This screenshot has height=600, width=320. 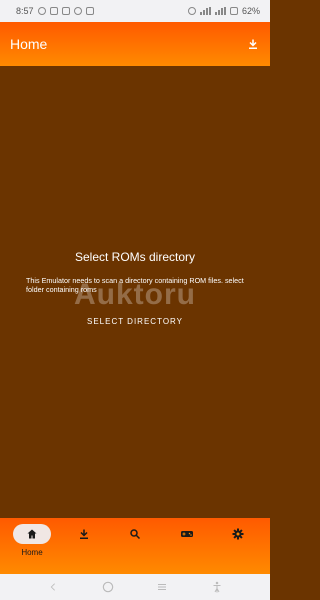 I want to click on status-time: 8:57, so click(x=25, y=11).